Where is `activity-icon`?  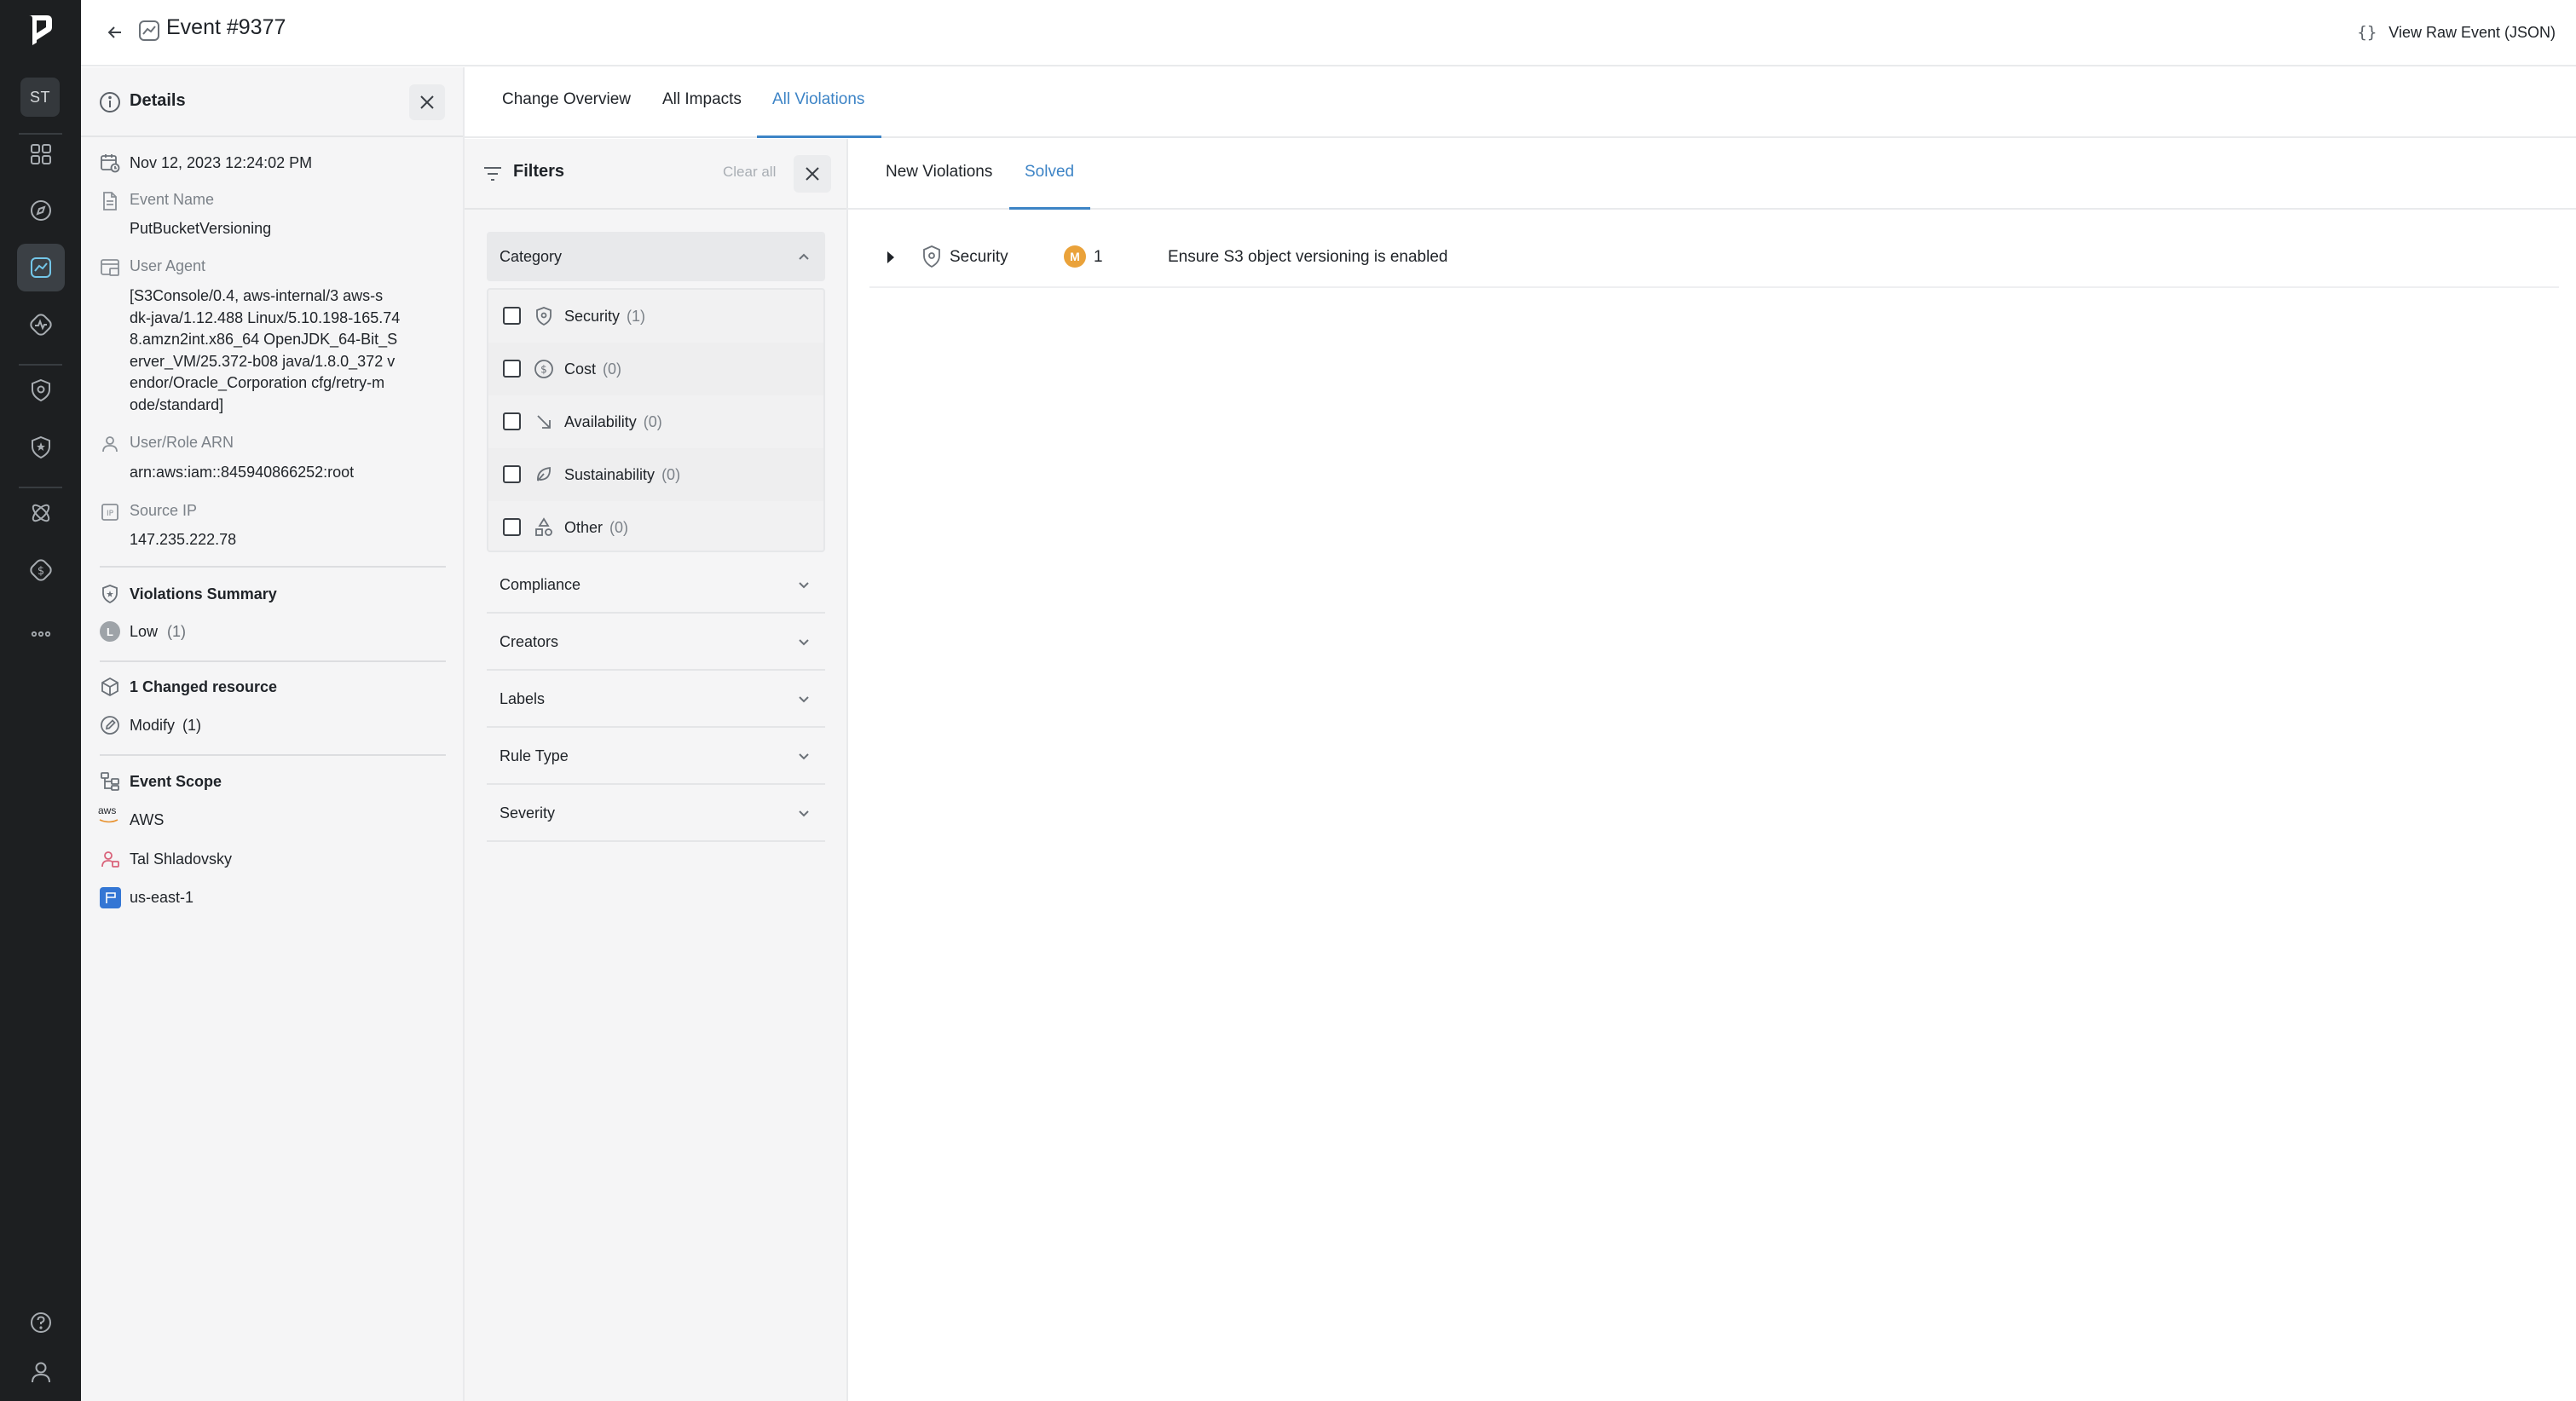 activity-icon is located at coordinates (41, 325).